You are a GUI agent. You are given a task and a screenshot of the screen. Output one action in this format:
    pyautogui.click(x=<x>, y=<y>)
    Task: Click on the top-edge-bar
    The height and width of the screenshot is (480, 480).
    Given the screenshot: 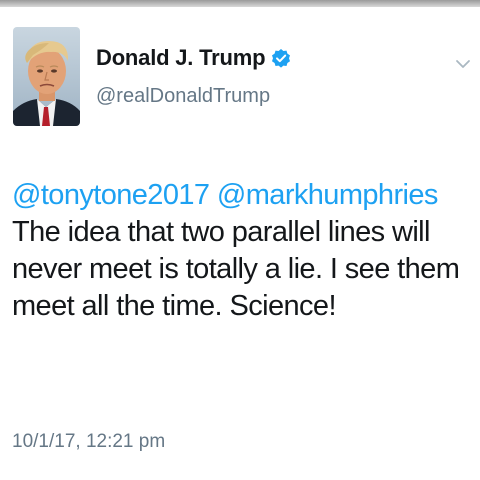 What is the action you would take?
    pyautogui.click(x=240, y=3)
    